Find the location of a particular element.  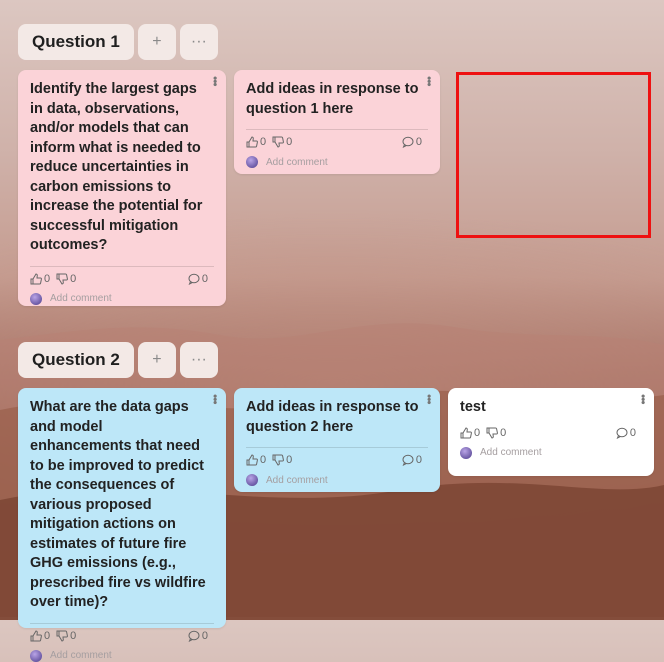

idea-card: ••• test 0 0 0 Add comment is located at coordinates (551, 432).